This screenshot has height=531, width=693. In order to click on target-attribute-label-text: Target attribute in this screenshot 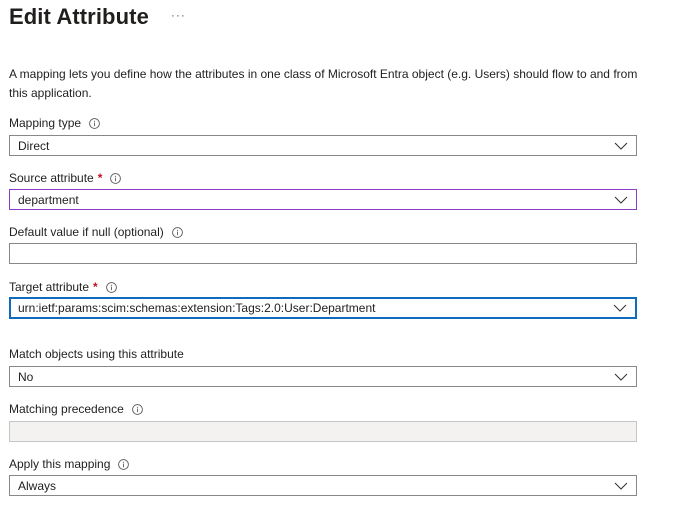, I will do `click(49, 287)`.